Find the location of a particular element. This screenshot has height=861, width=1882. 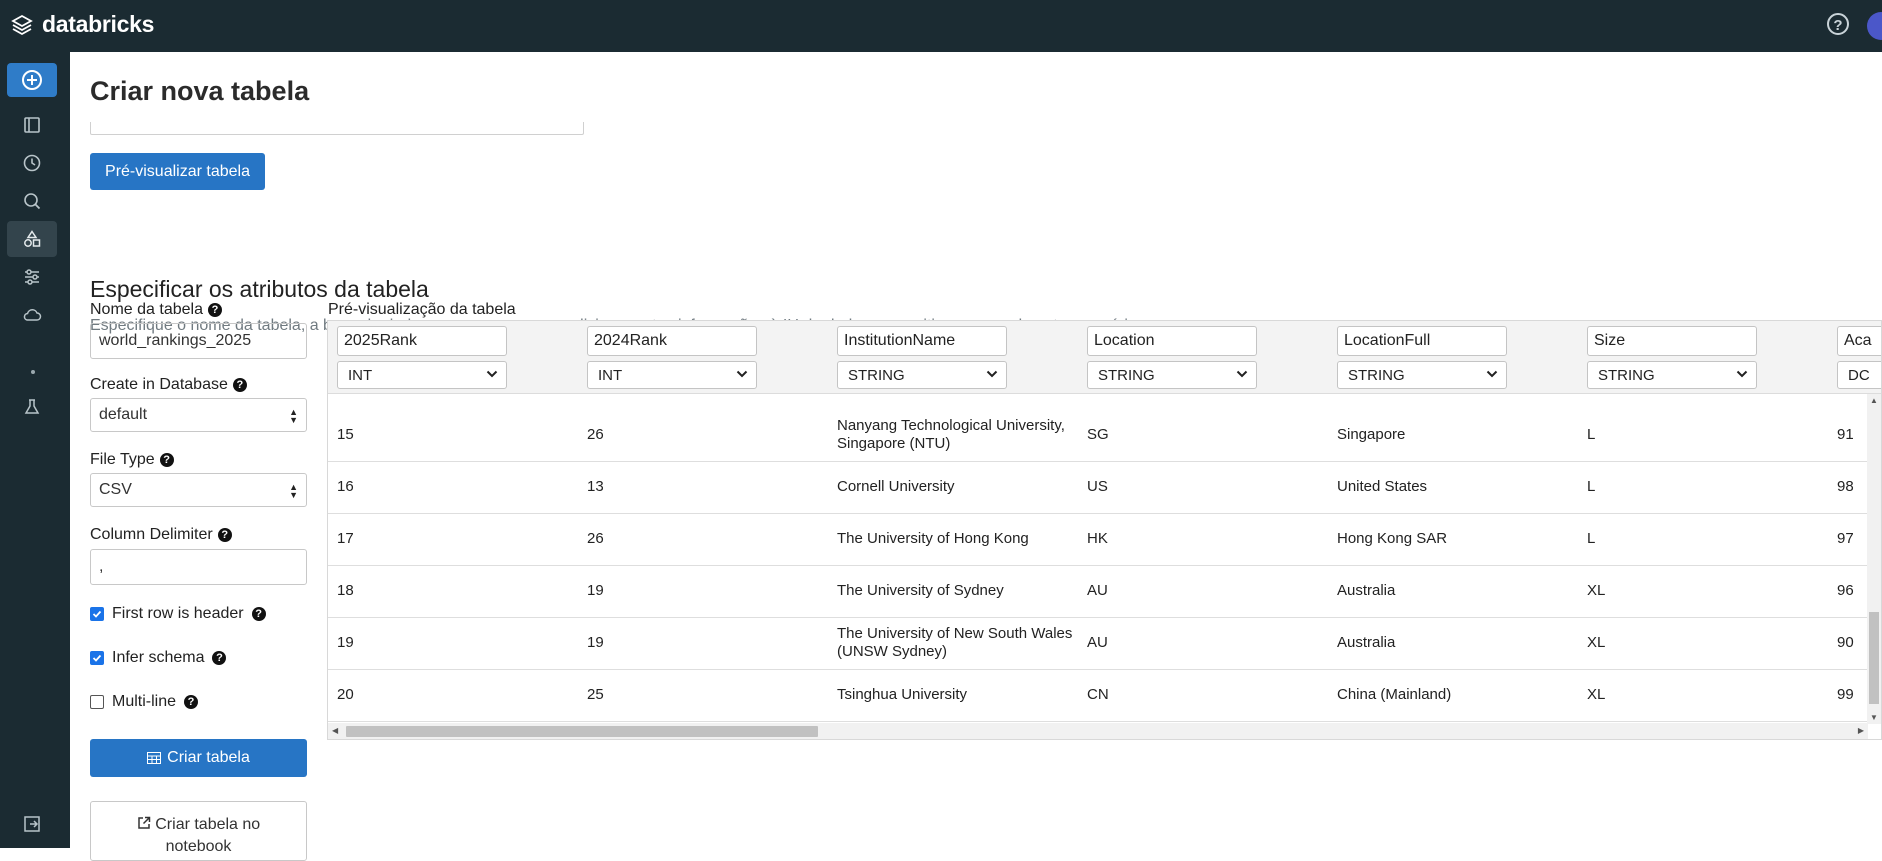

table-cell: Cornell University is located at coordinates (896, 486).